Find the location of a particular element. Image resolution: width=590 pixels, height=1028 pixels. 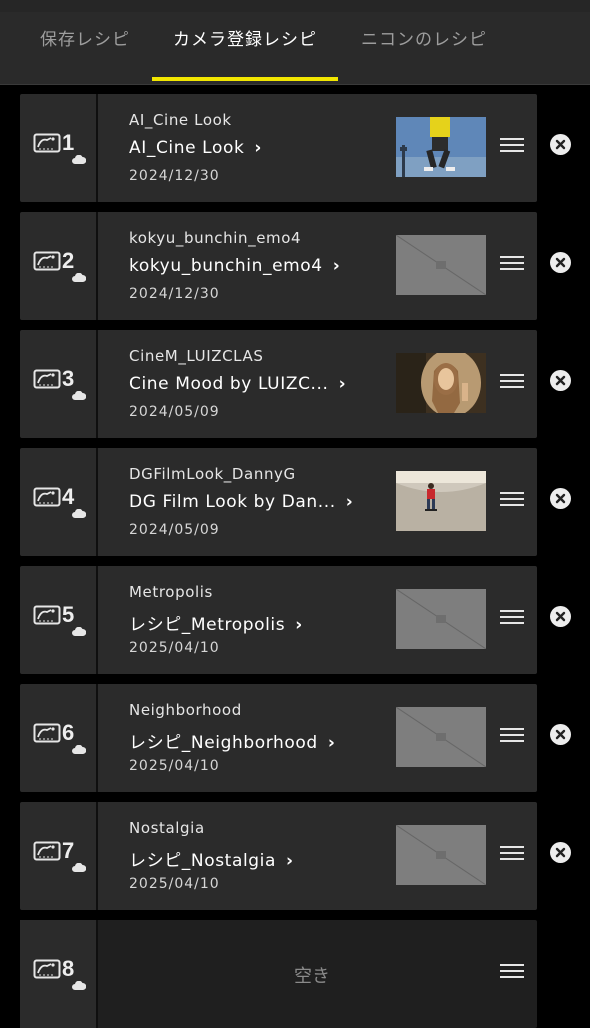

tab-camera-recipes: カメラ登録レシピ is located at coordinates (245, 48).